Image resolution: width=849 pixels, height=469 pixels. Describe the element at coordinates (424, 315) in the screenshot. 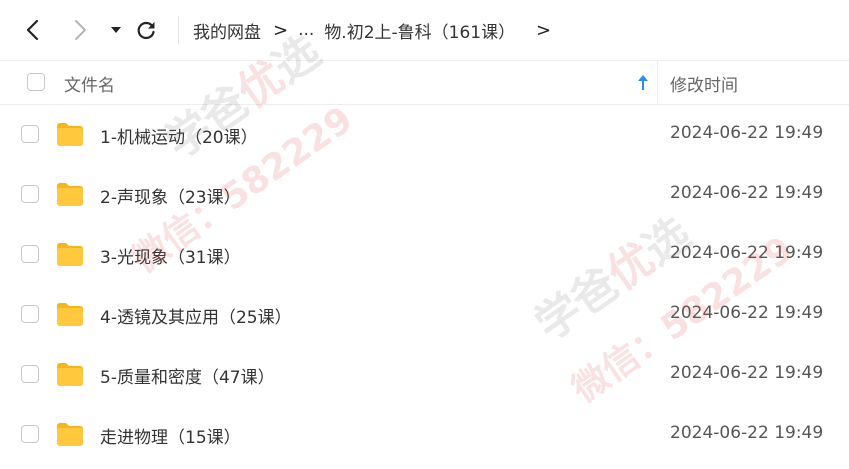

I see `list-item: 4-透镜及其应用（25课） 2024-06-22 19:49` at that location.